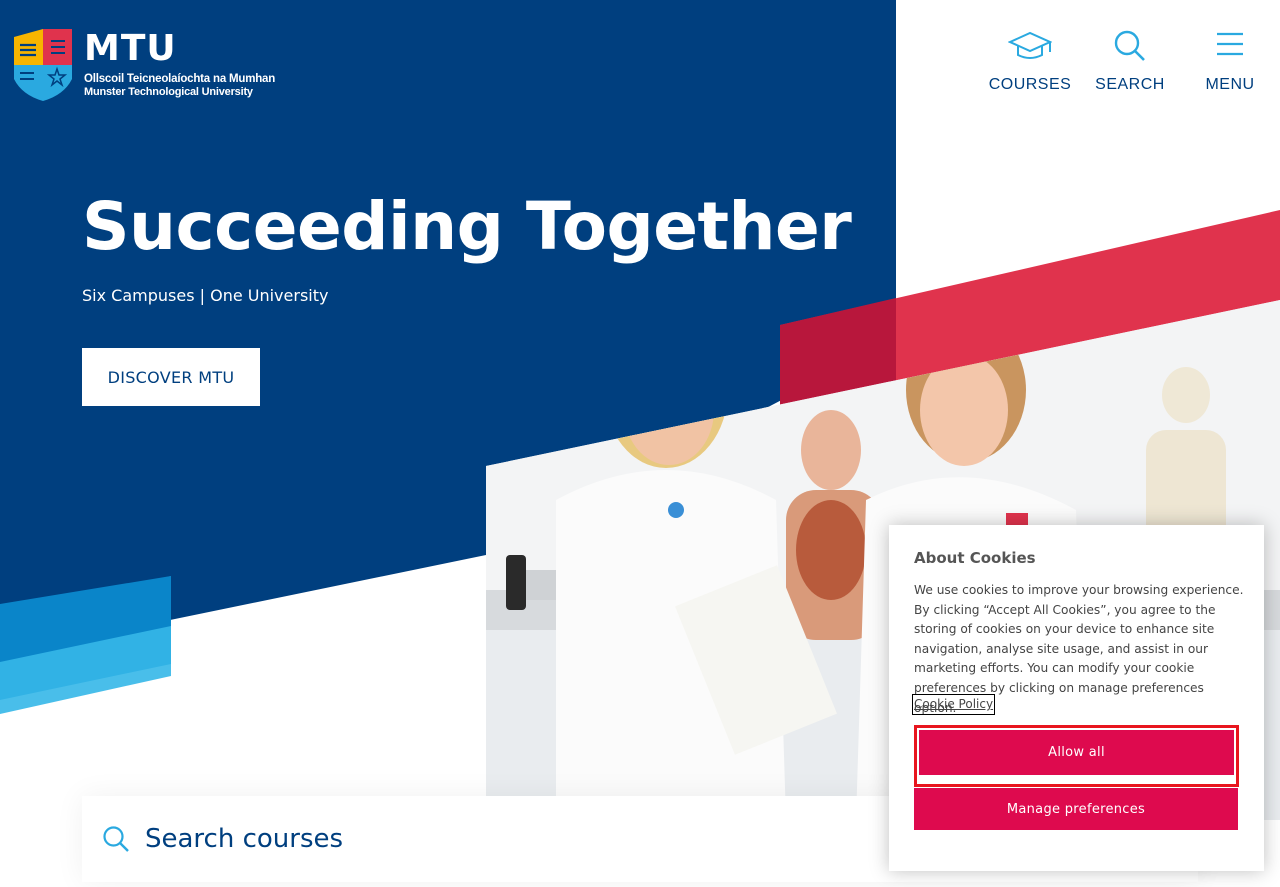 This screenshot has width=1280, height=887. Describe the element at coordinates (168, 92) in the screenshot. I see `logo-english-name: Munster Technological University` at that location.